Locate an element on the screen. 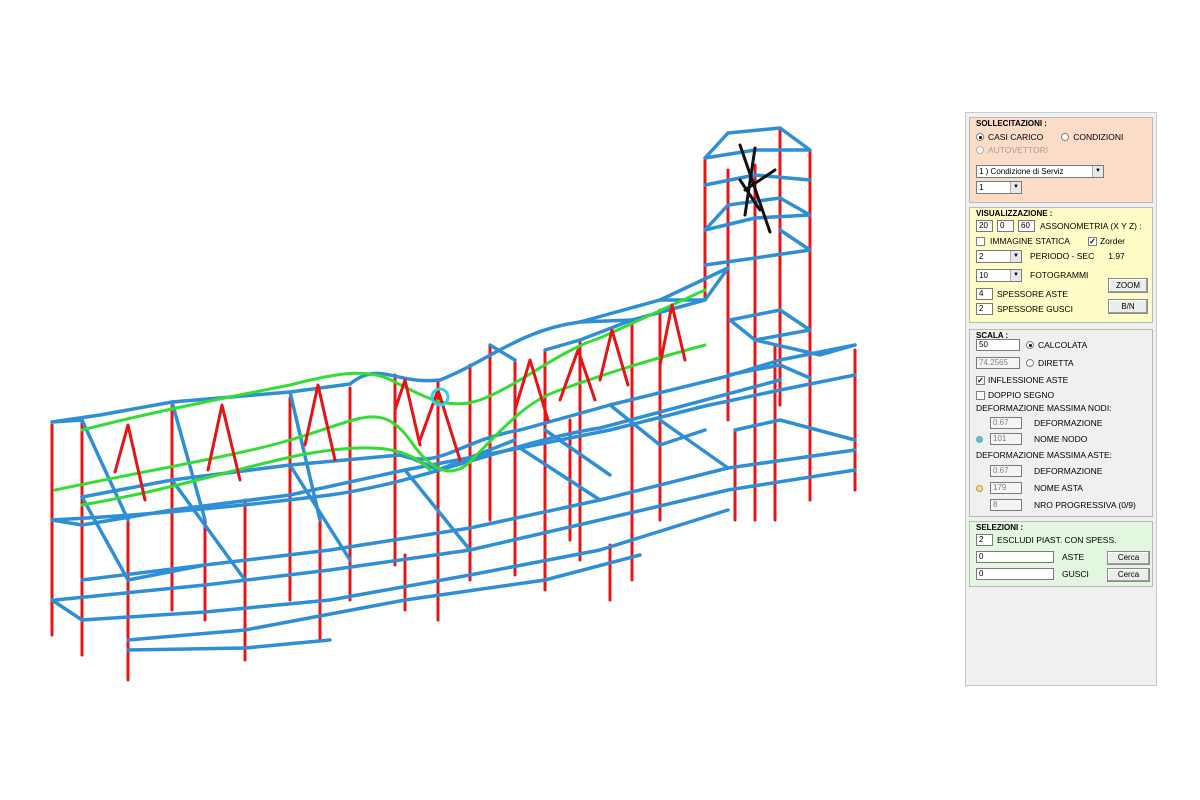  spessore-aste-label: SPESSORE ASTE is located at coordinates (1032, 294).